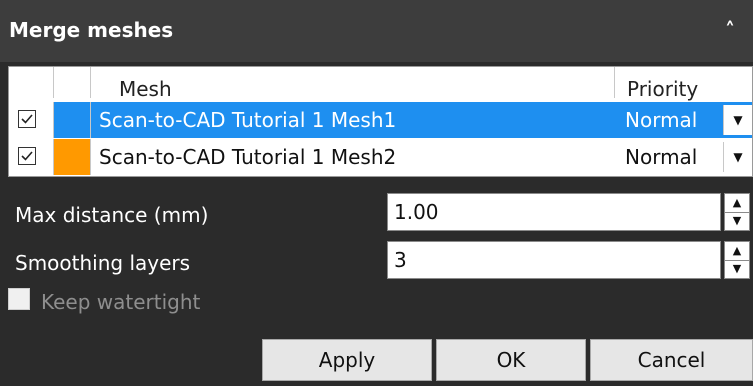  I want to click on table-row: Scan-to-CAD Tutorial 1 Mesh1 Normal ▼, so click(380, 120).